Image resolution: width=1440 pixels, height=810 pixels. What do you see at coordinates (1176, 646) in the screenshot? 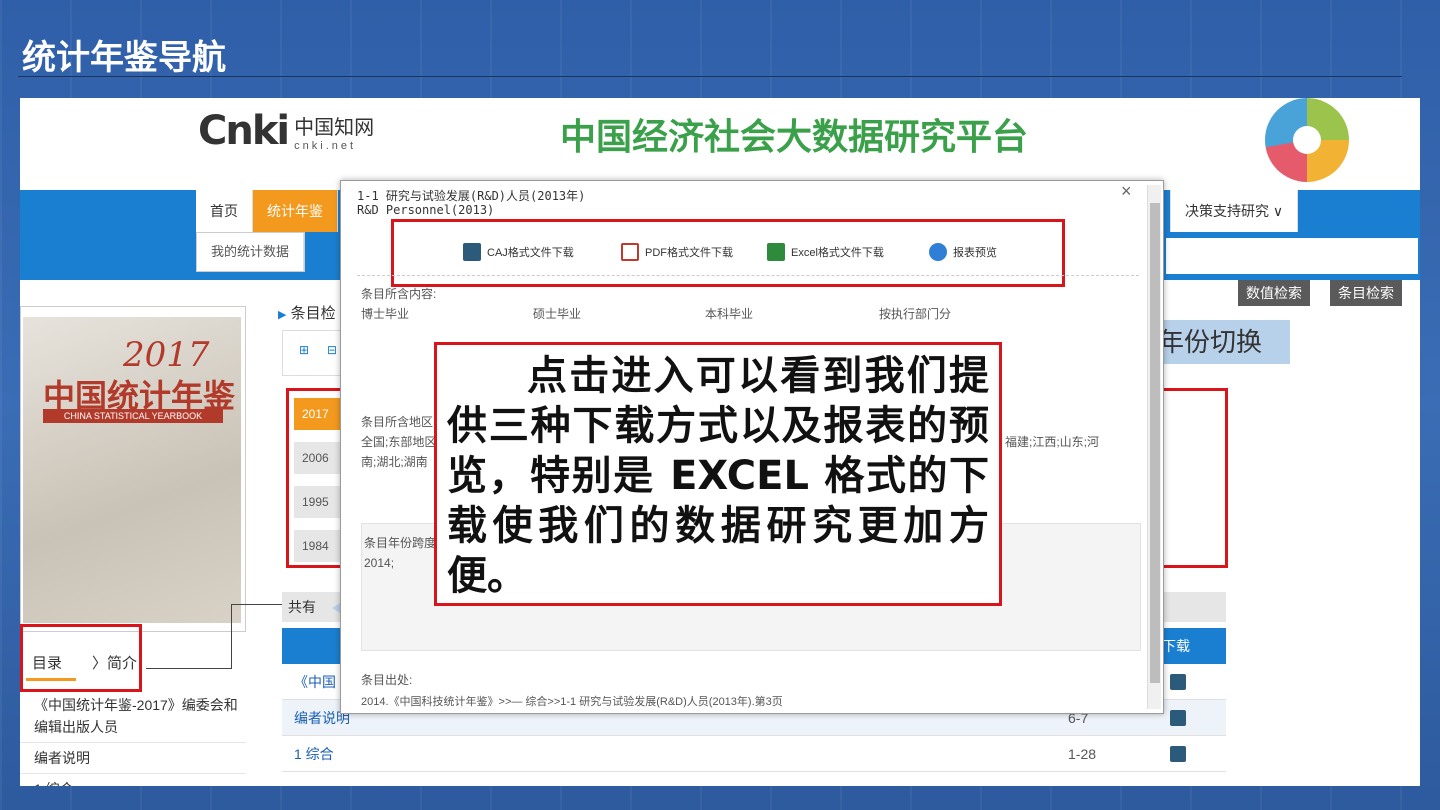
I see `download-header: 下载` at bounding box center [1176, 646].